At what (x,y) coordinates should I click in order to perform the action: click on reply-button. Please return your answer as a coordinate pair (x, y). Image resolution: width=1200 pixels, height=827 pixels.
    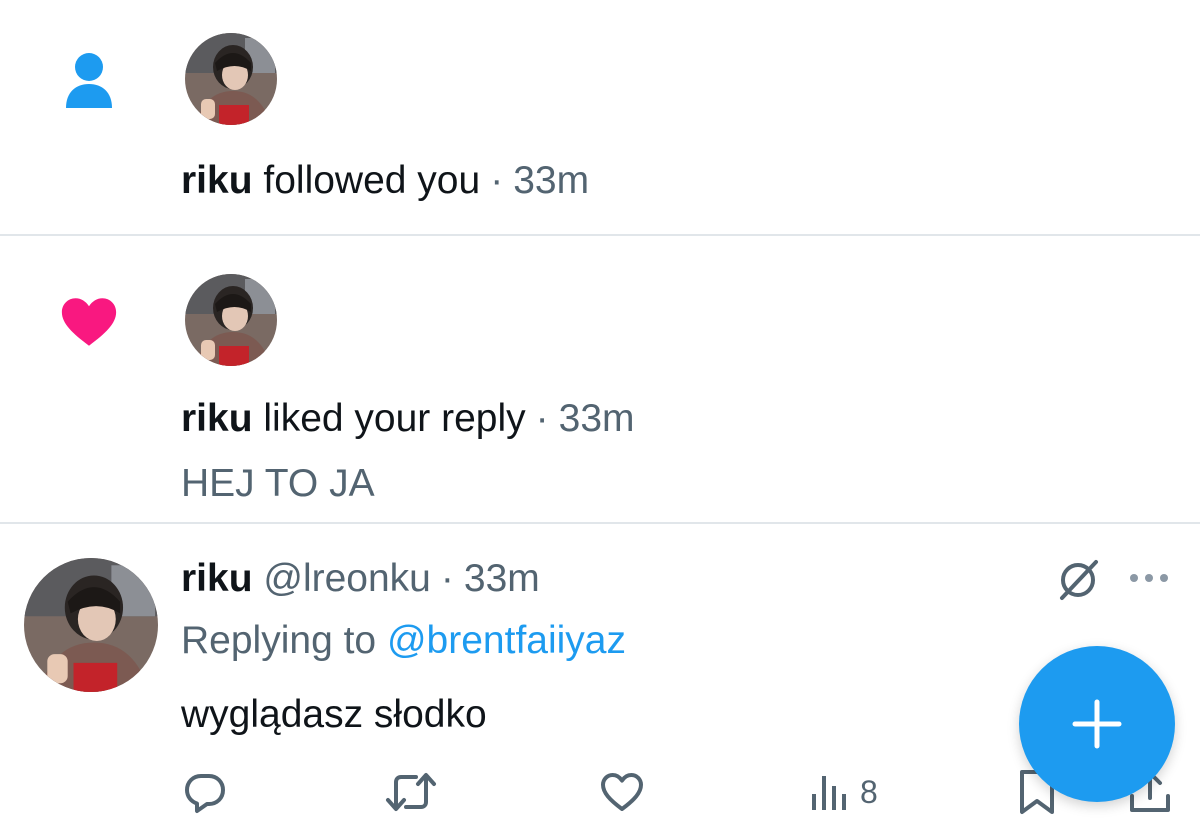
    Looking at the image, I should click on (205, 792).